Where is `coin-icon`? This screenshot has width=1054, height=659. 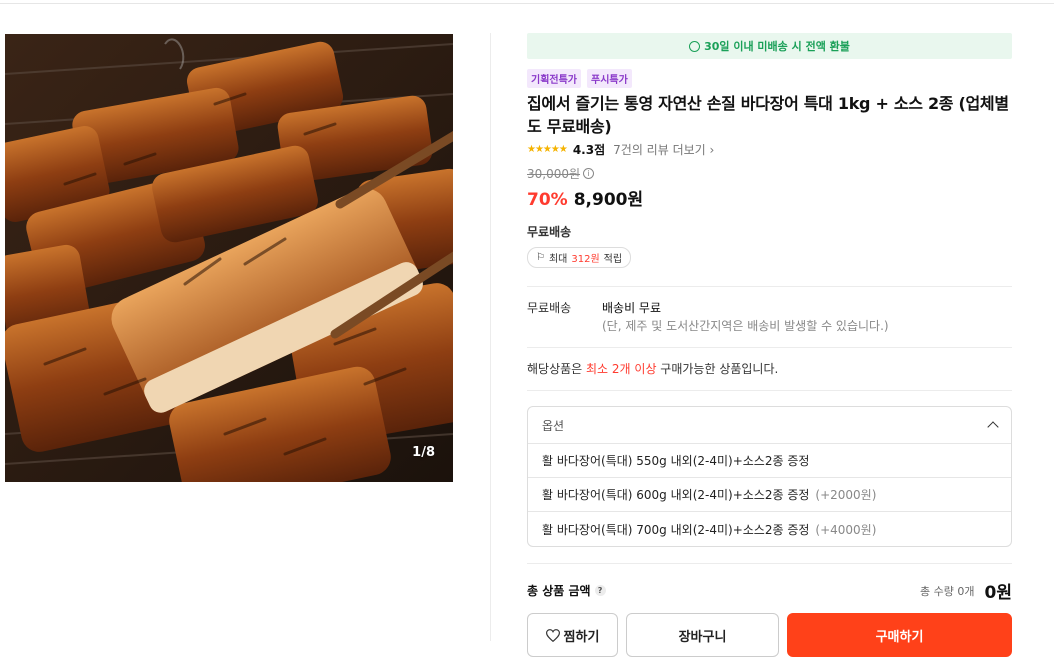 coin-icon is located at coordinates (695, 46).